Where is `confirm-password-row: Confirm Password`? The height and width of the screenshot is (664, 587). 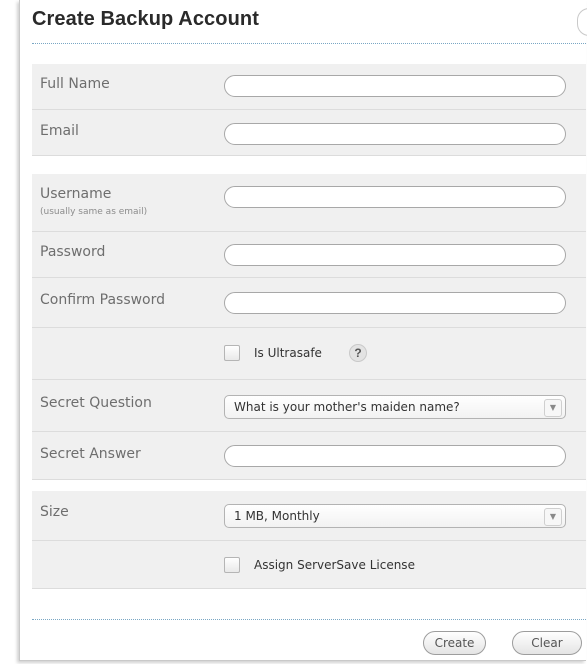 confirm-password-row: Confirm Password is located at coordinates (309, 303).